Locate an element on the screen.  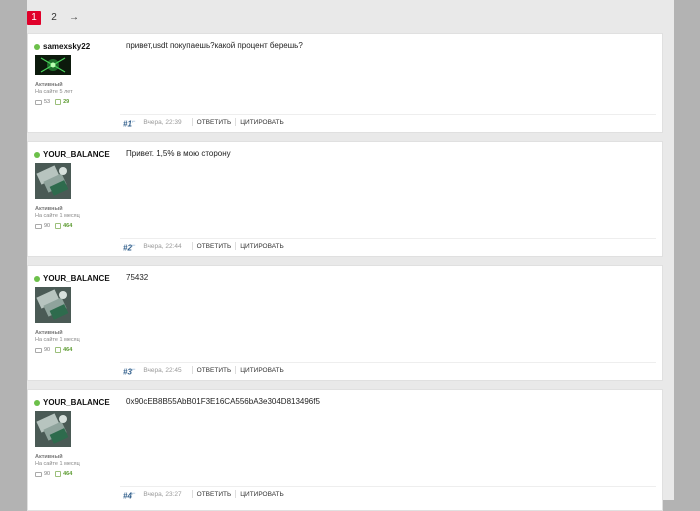
like-count: 29 is located at coordinates (66, 102).